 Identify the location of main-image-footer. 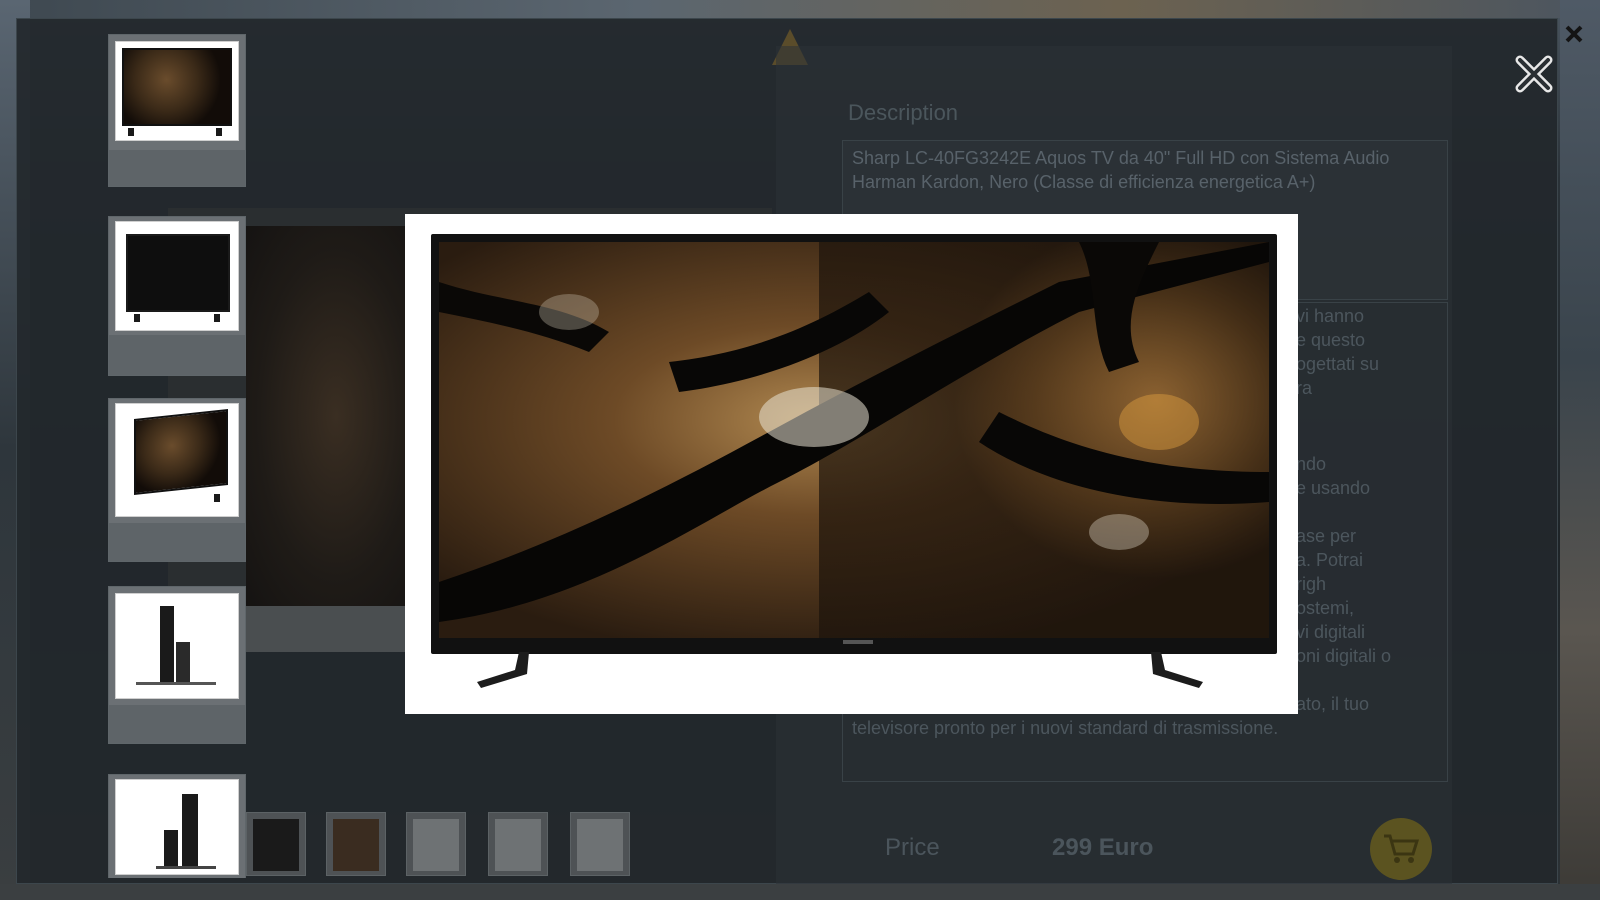
(336, 629).